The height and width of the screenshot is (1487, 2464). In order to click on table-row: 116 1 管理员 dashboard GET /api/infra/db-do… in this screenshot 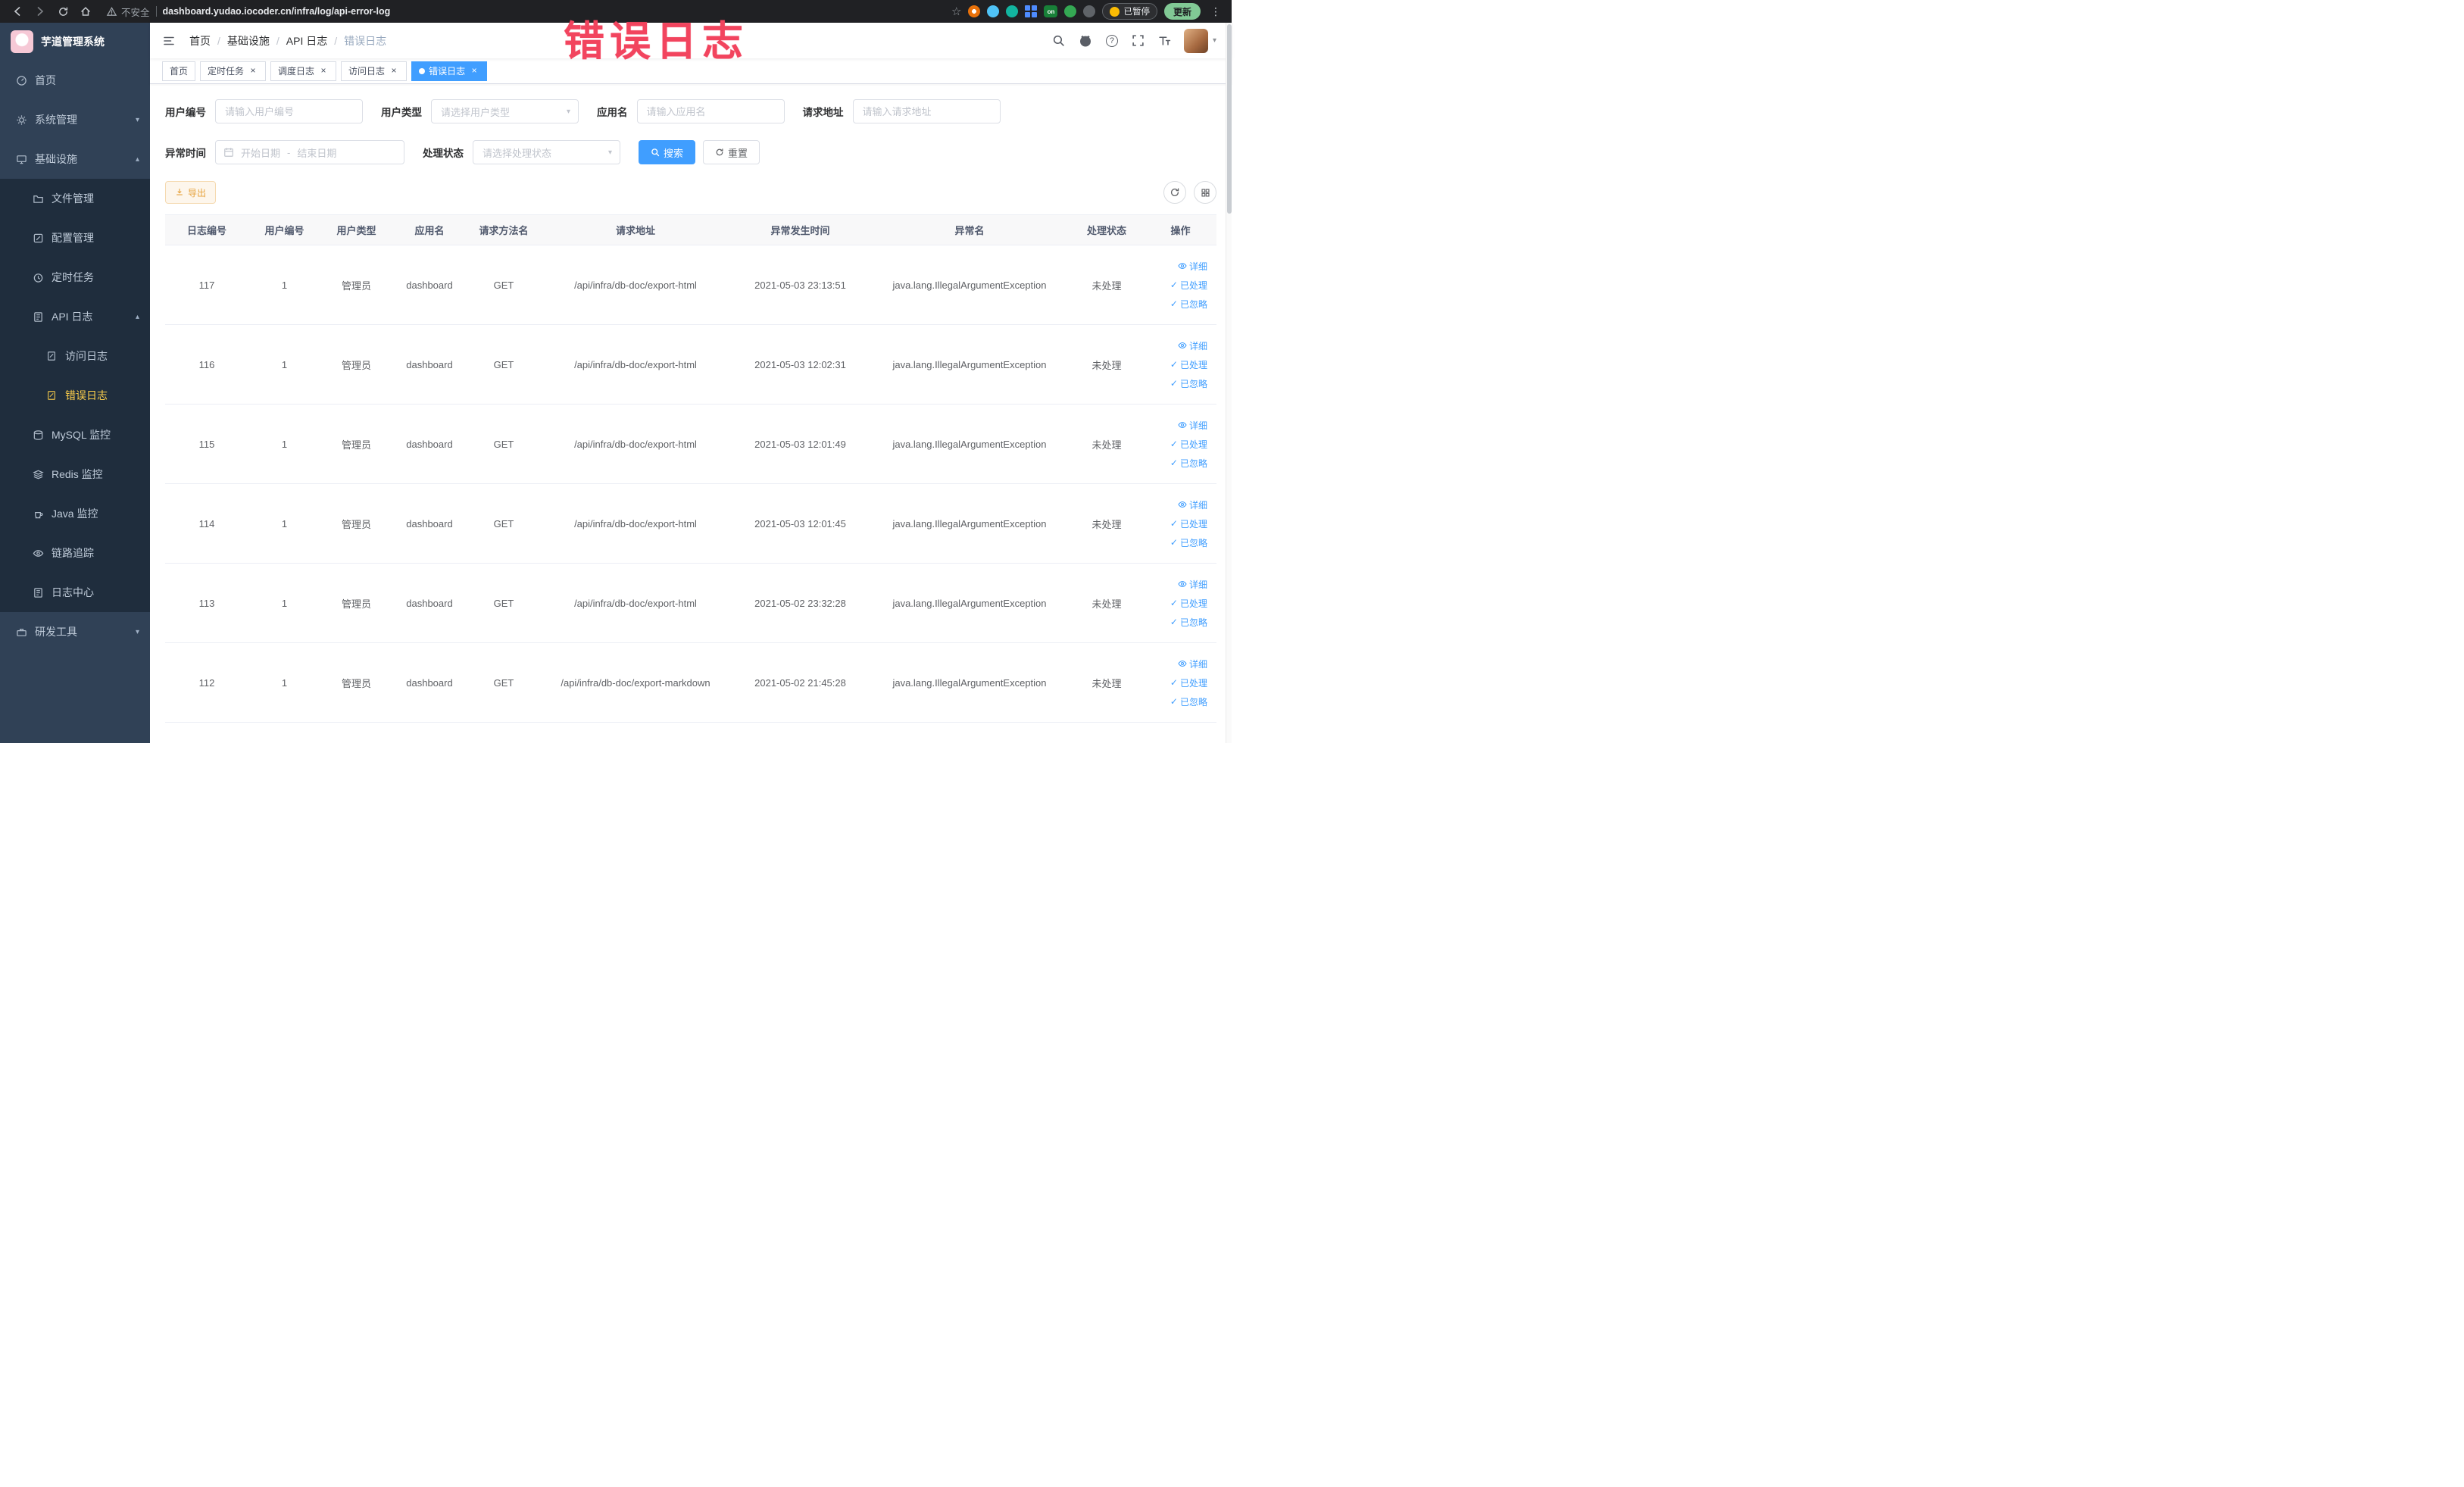, I will do `click(690, 364)`.